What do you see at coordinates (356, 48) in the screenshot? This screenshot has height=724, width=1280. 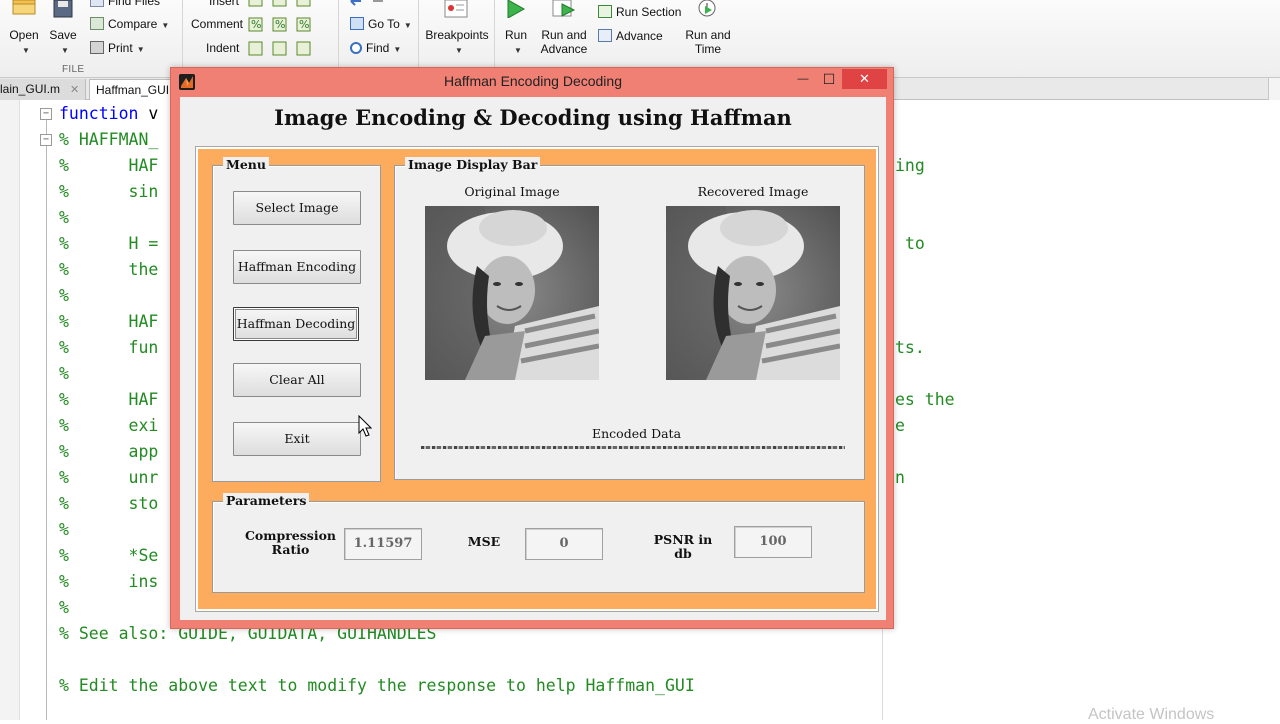 I see `search-icon` at bounding box center [356, 48].